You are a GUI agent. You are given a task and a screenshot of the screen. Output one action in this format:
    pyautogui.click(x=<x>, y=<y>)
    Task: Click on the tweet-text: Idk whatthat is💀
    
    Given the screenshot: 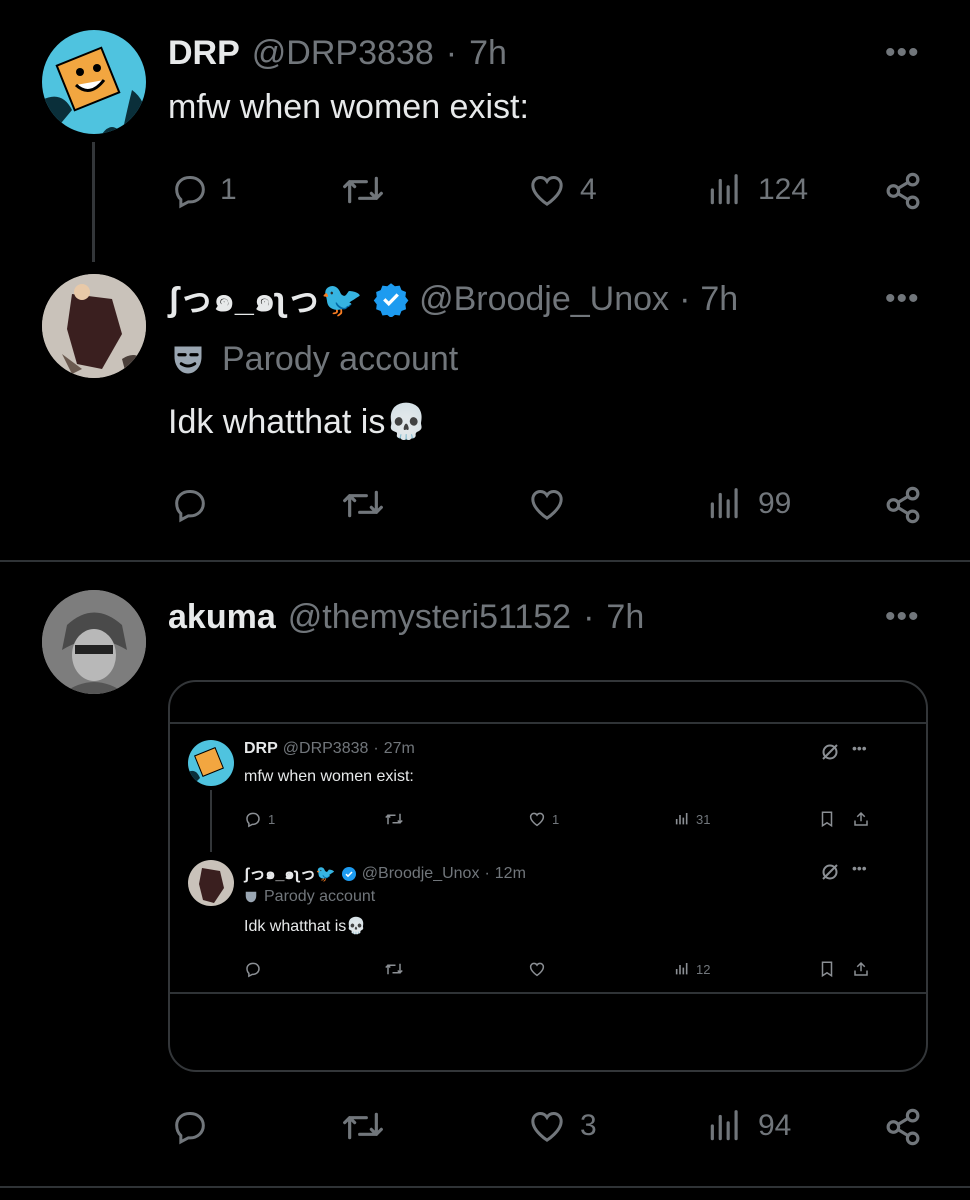 What is the action you would take?
    pyautogui.click(x=298, y=422)
    